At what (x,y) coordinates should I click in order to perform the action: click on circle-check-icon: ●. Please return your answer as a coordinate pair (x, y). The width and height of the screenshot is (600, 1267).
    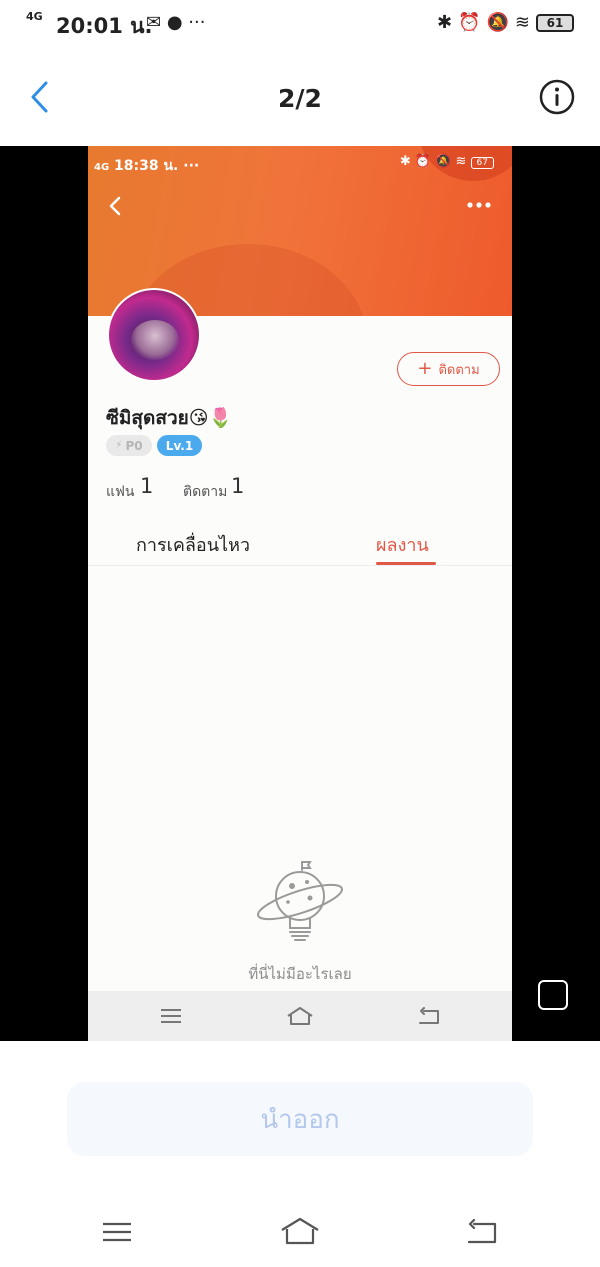
    Looking at the image, I should click on (174, 22).